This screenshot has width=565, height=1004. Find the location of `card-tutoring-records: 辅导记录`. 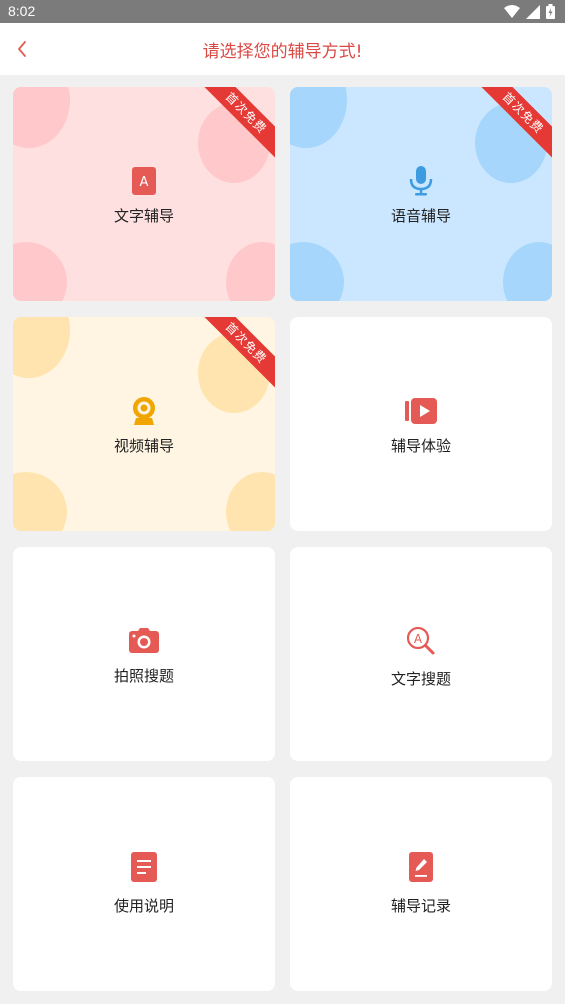

card-tutoring-records: 辅导记录 is located at coordinates (421, 884).